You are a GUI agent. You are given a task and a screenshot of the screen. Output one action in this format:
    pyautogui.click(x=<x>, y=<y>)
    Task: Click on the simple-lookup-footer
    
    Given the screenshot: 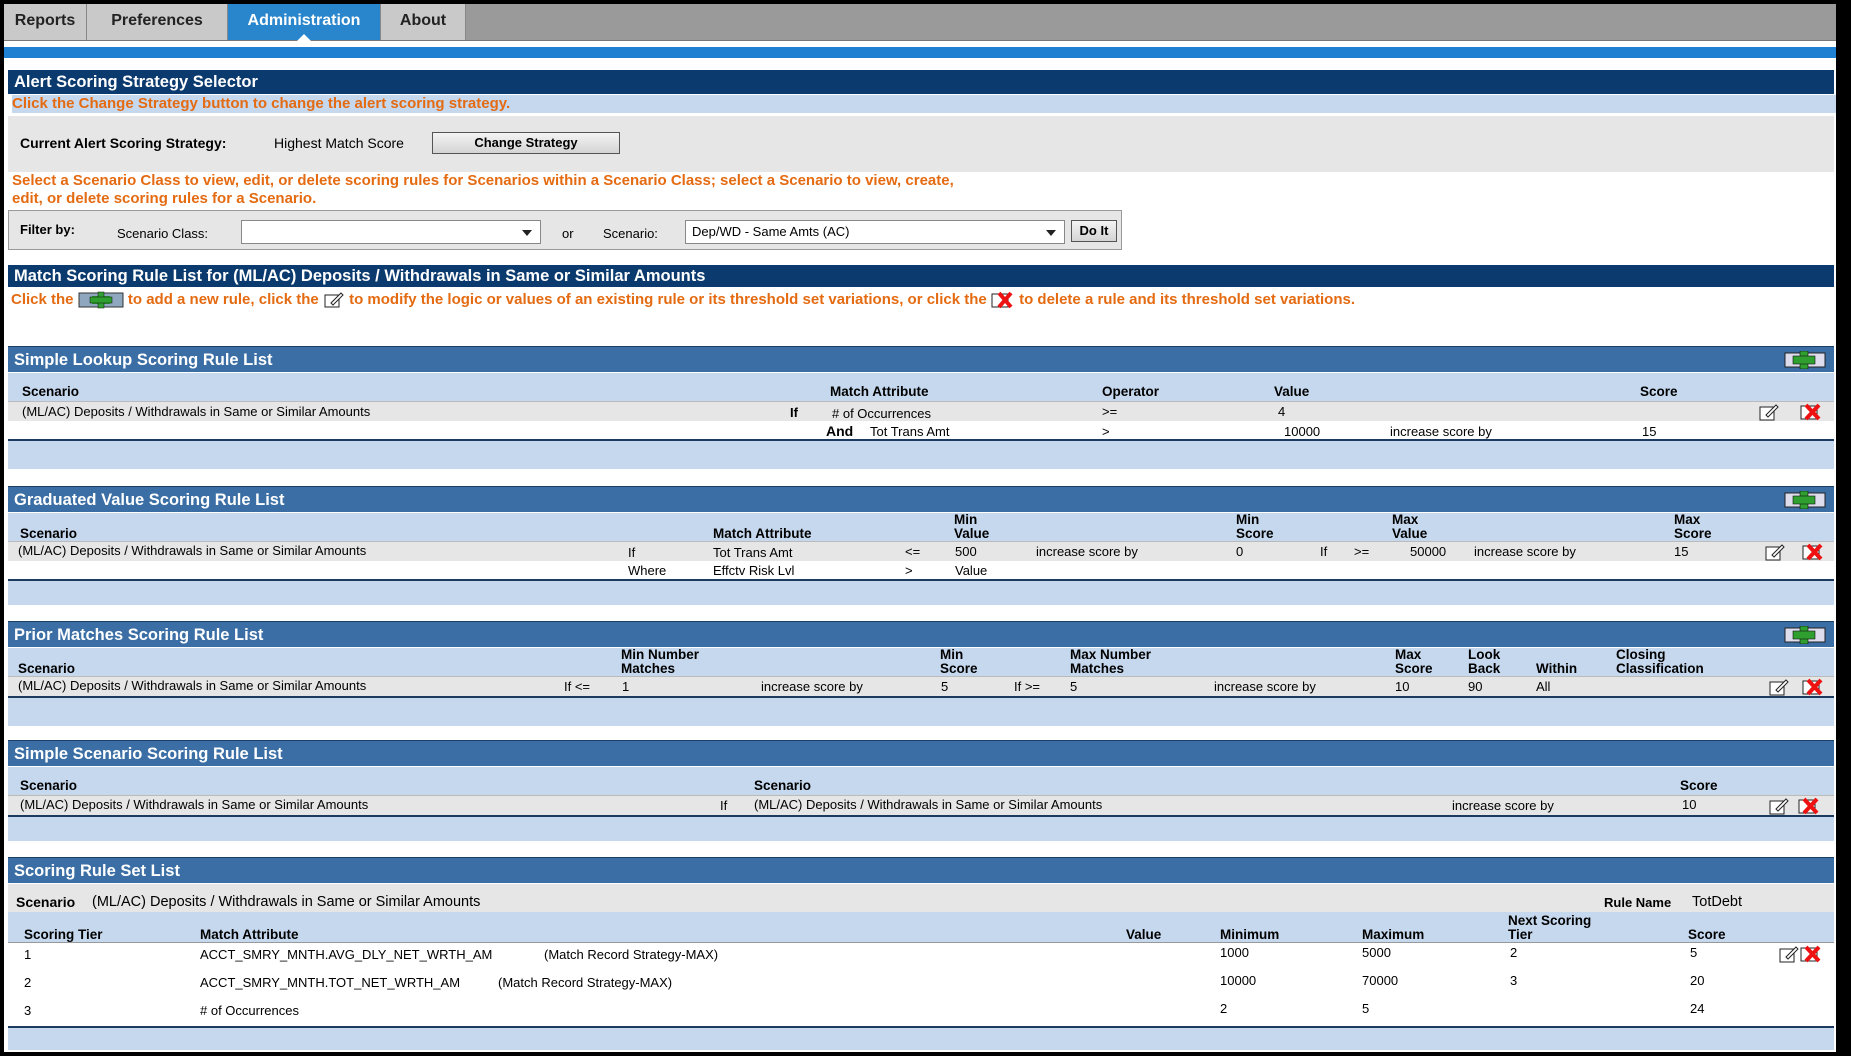 What is the action you would take?
    pyautogui.click(x=921, y=454)
    